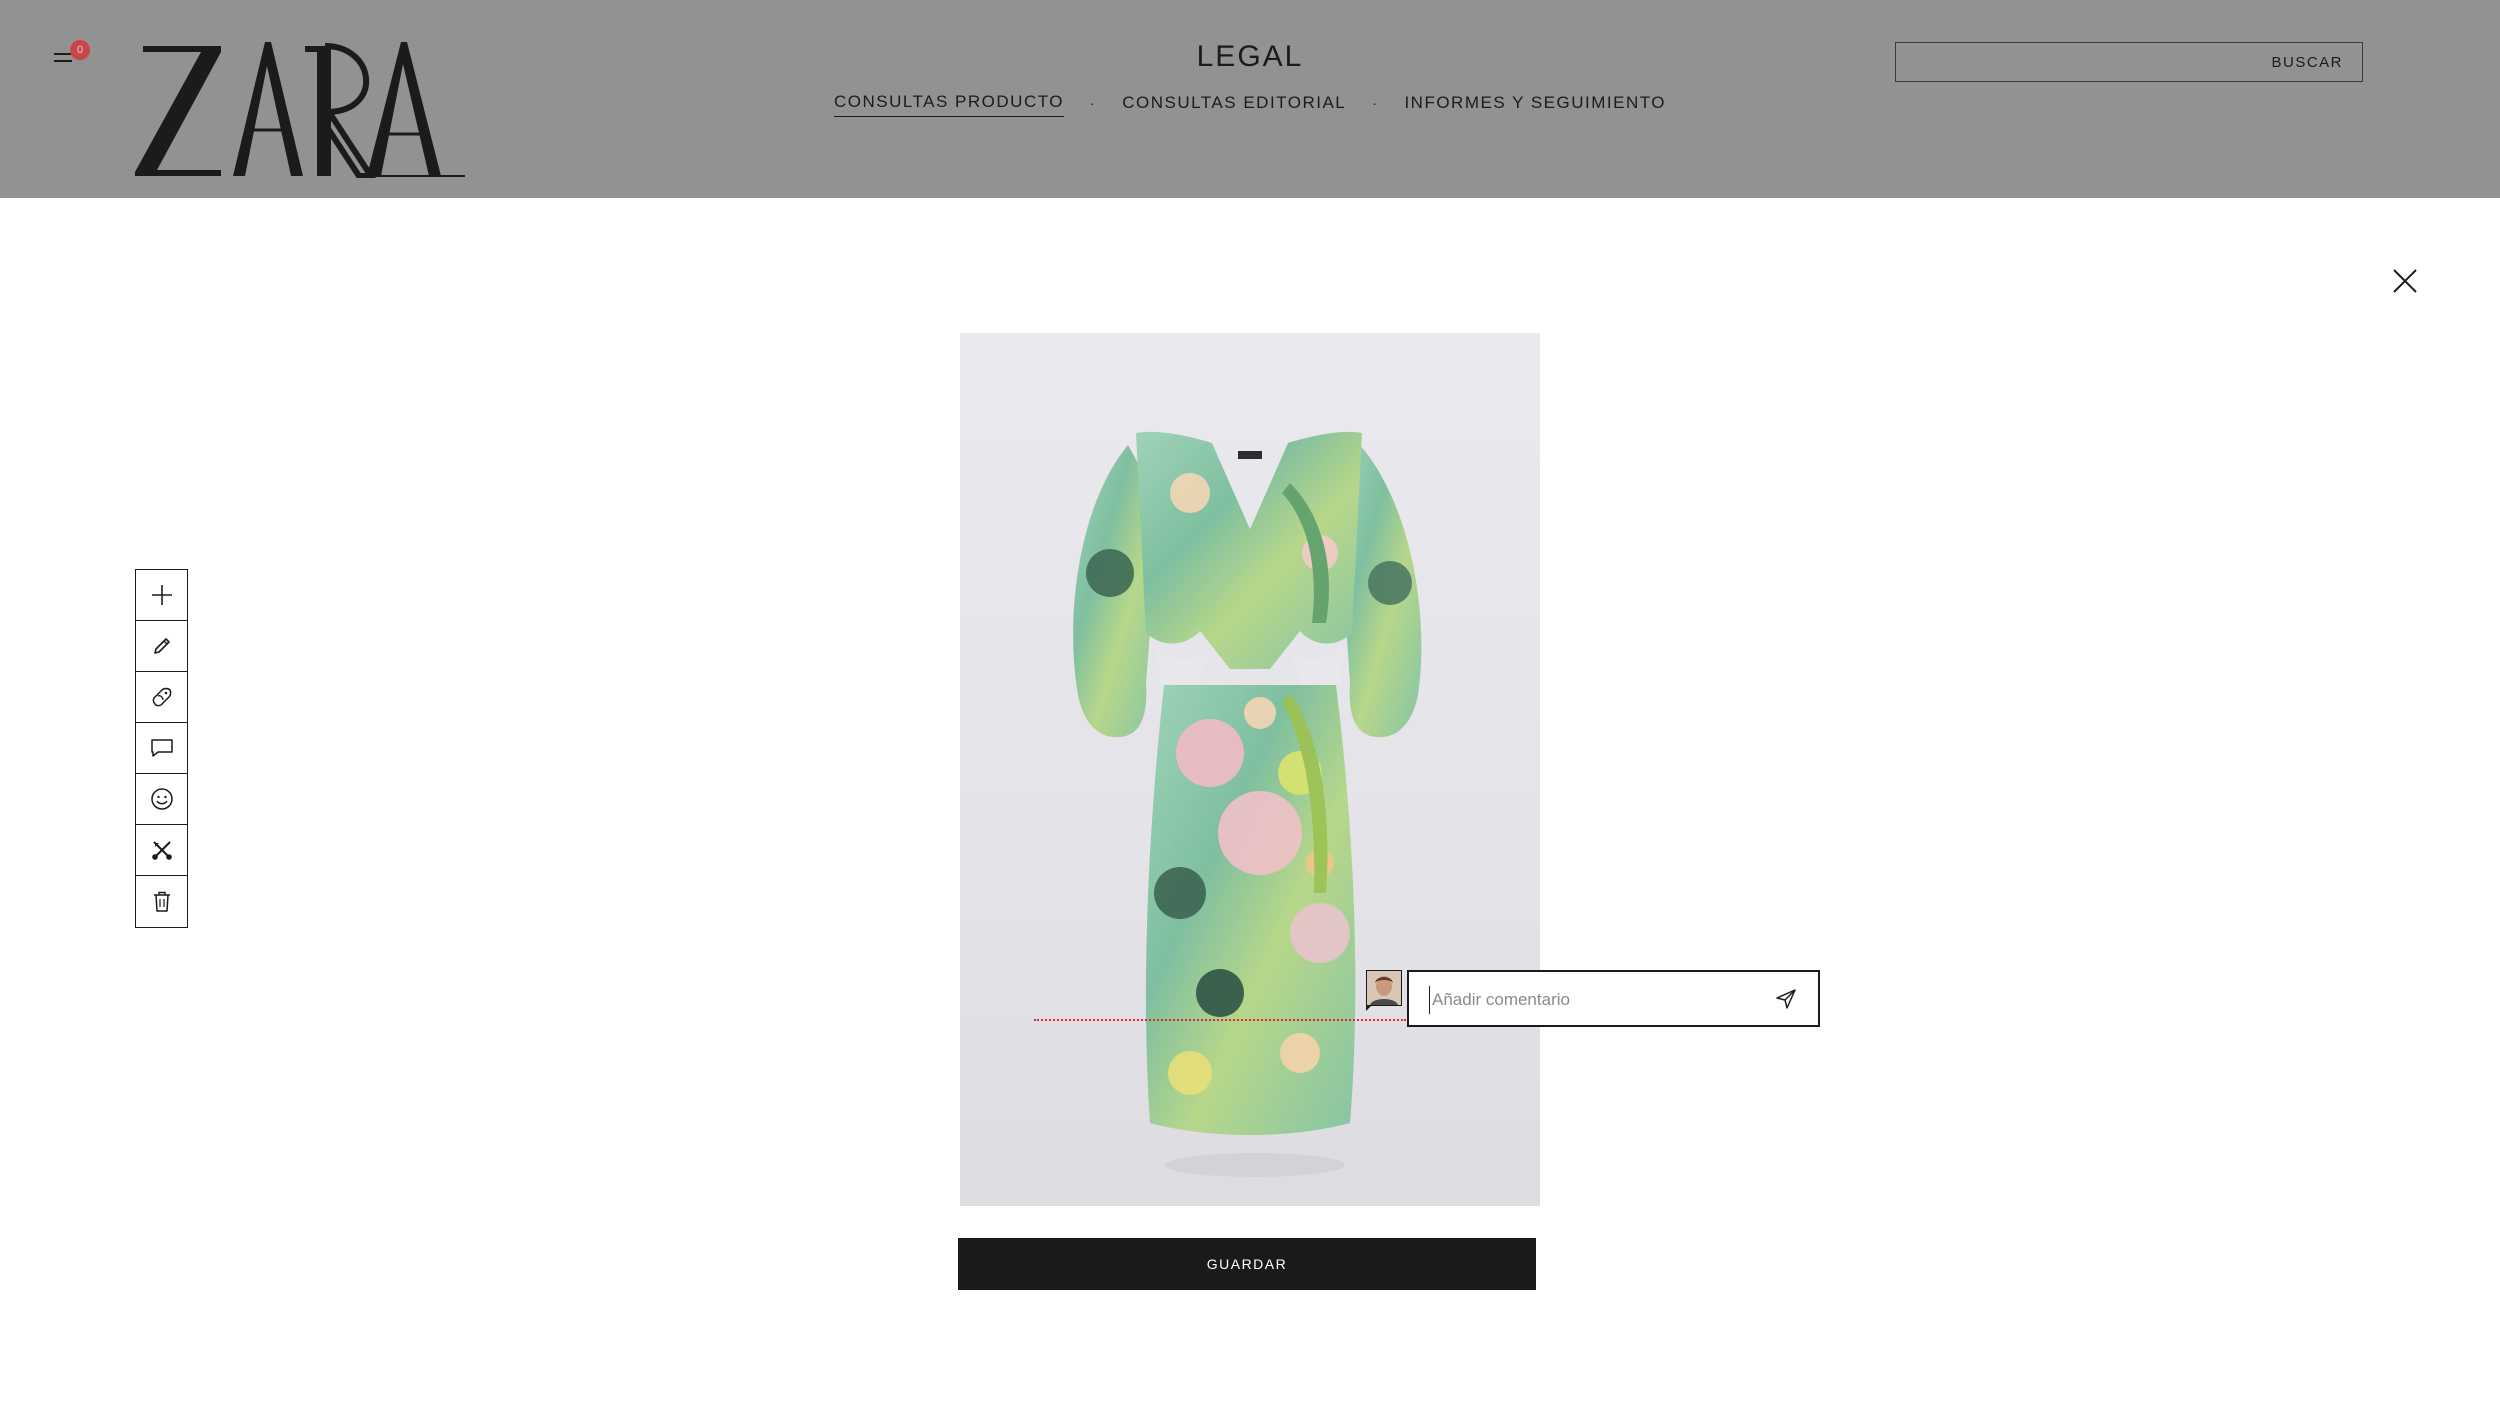 The height and width of the screenshot is (1406, 2500). What do you see at coordinates (80, 50) in the screenshot?
I see `cart-count-badge: 0` at bounding box center [80, 50].